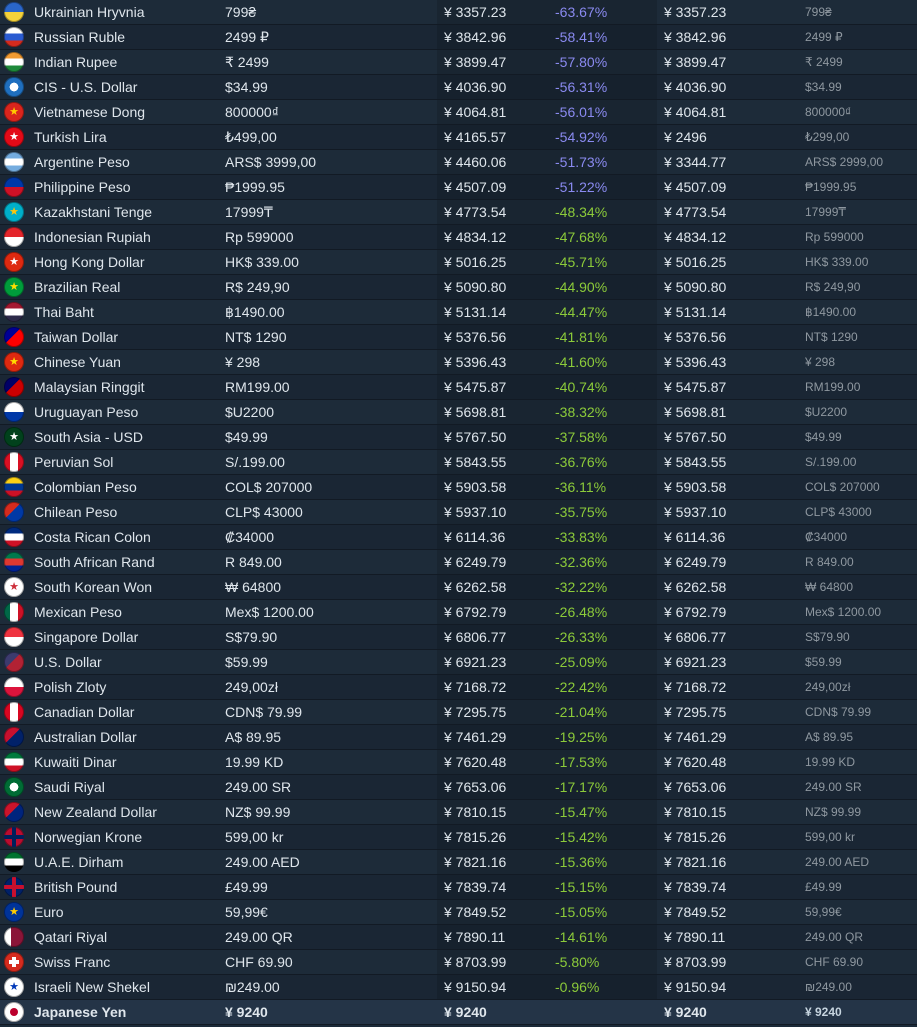  What do you see at coordinates (695, 687) in the screenshot?
I see `converted-sale-price: ¥ 7168.72` at bounding box center [695, 687].